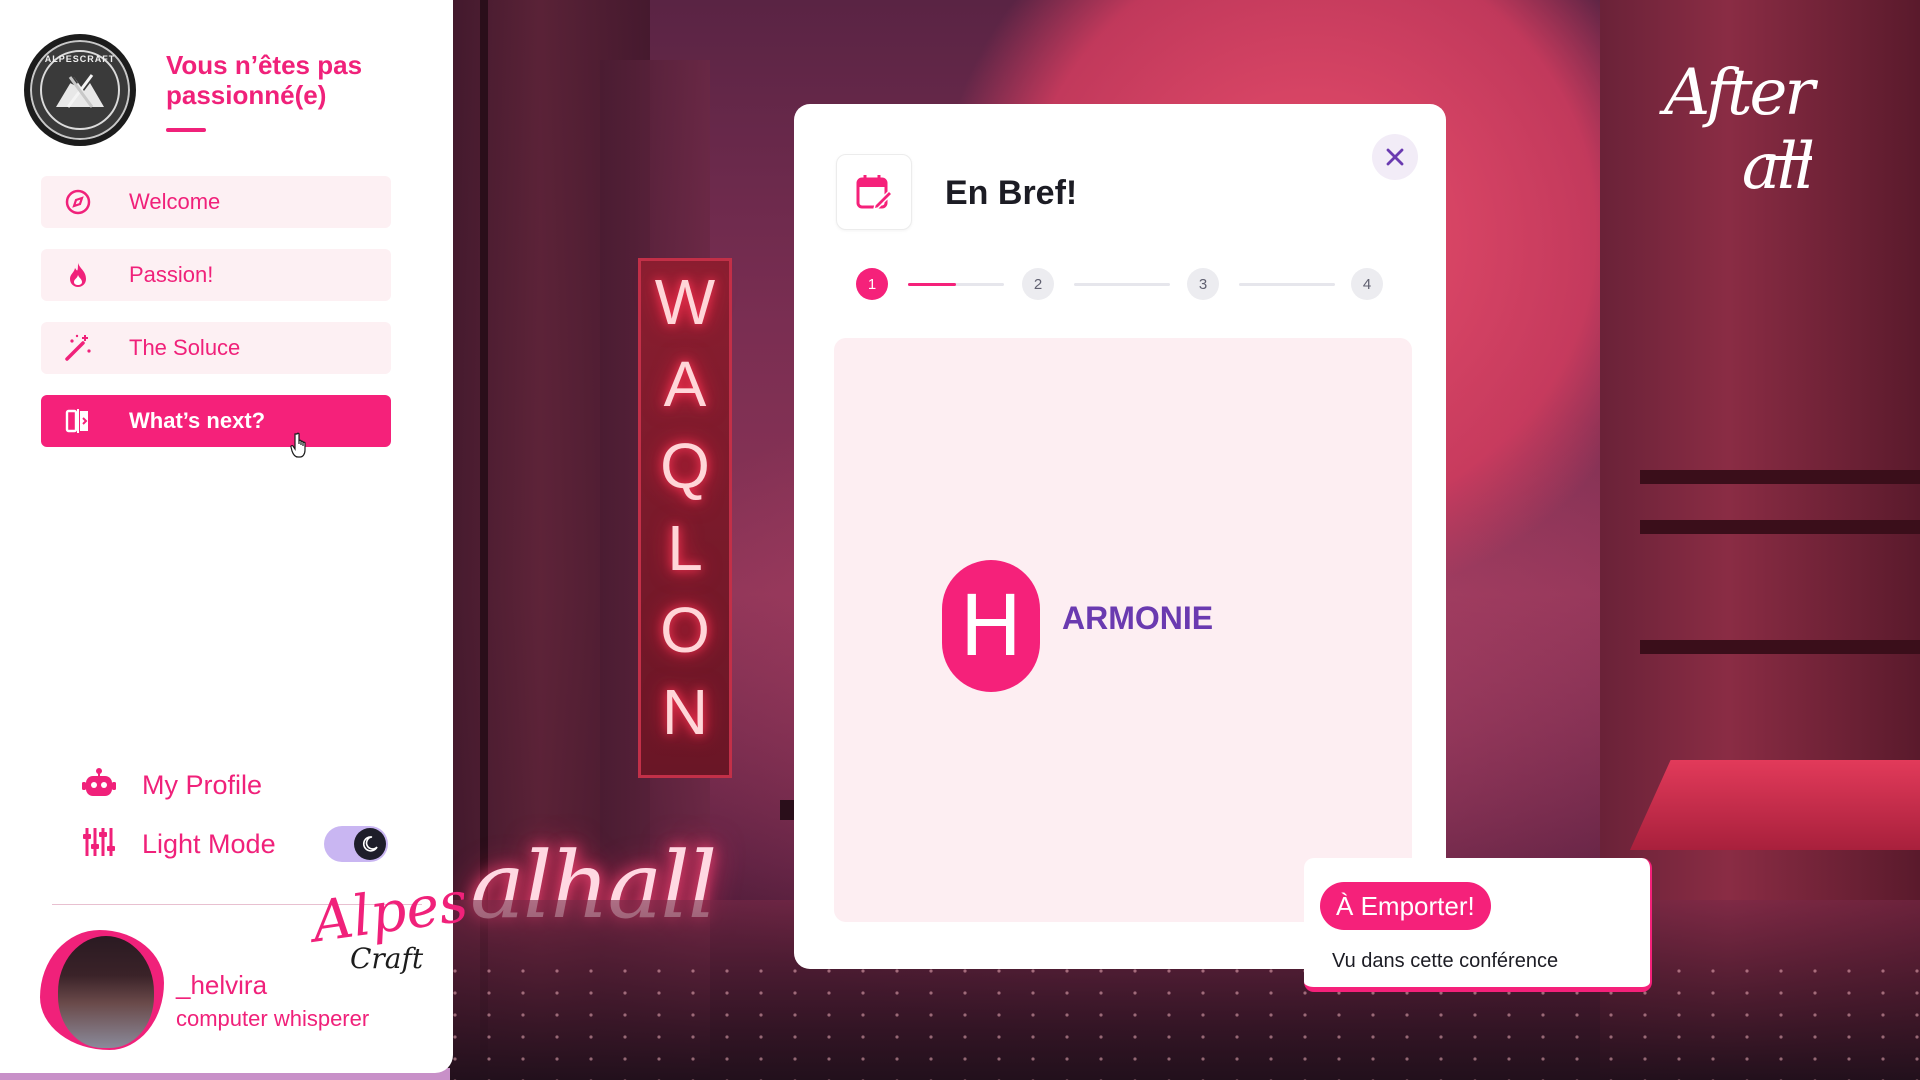 The height and width of the screenshot is (1080, 1920). I want to click on tagline-underline, so click(186, 130).